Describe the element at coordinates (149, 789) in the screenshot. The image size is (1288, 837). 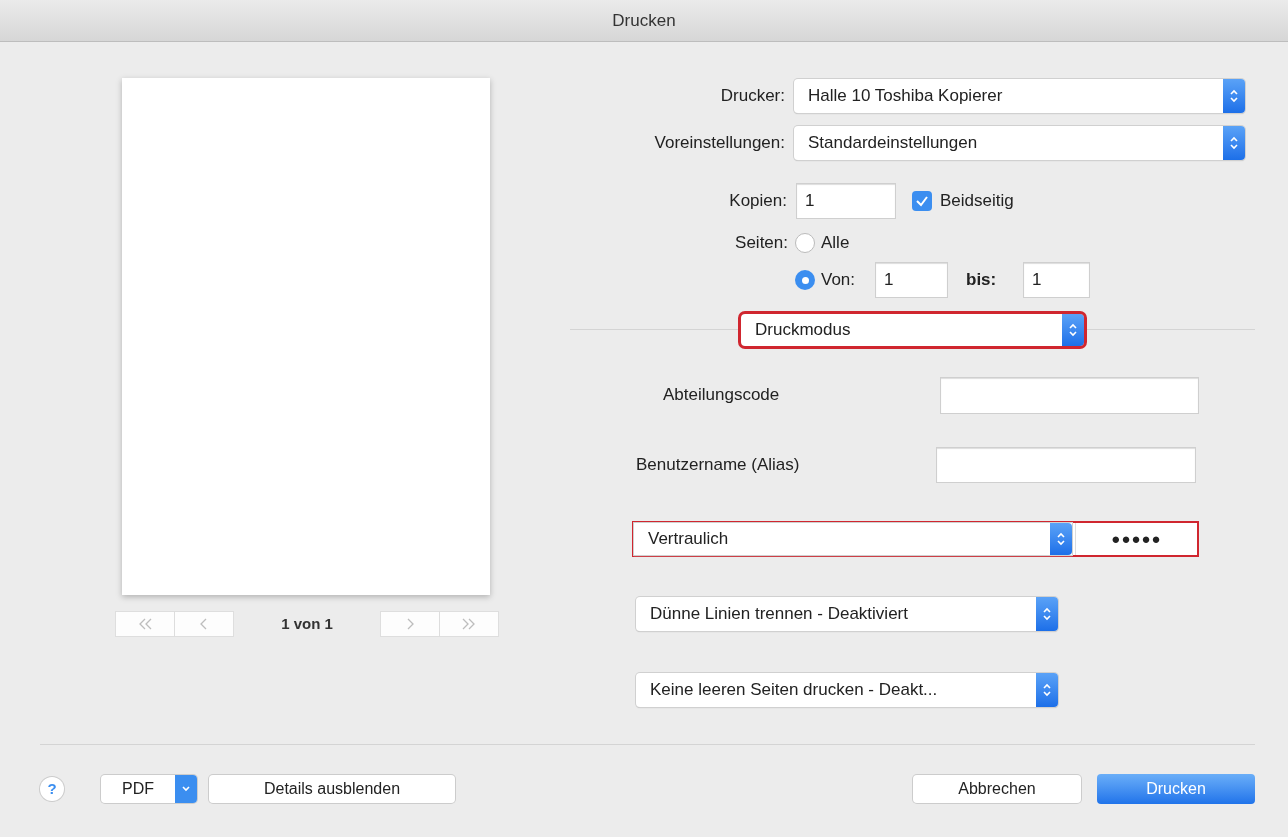
I see `pdf-button: PDF` at that location.